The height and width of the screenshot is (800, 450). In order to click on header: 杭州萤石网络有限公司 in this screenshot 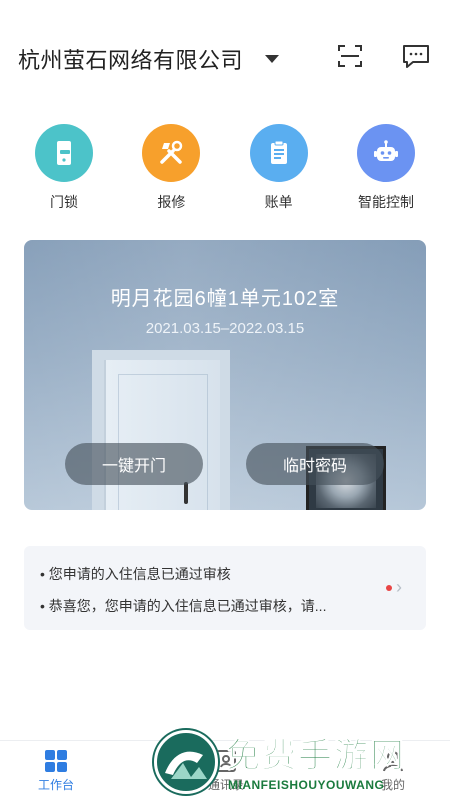, I will do `click(225, 59)`.